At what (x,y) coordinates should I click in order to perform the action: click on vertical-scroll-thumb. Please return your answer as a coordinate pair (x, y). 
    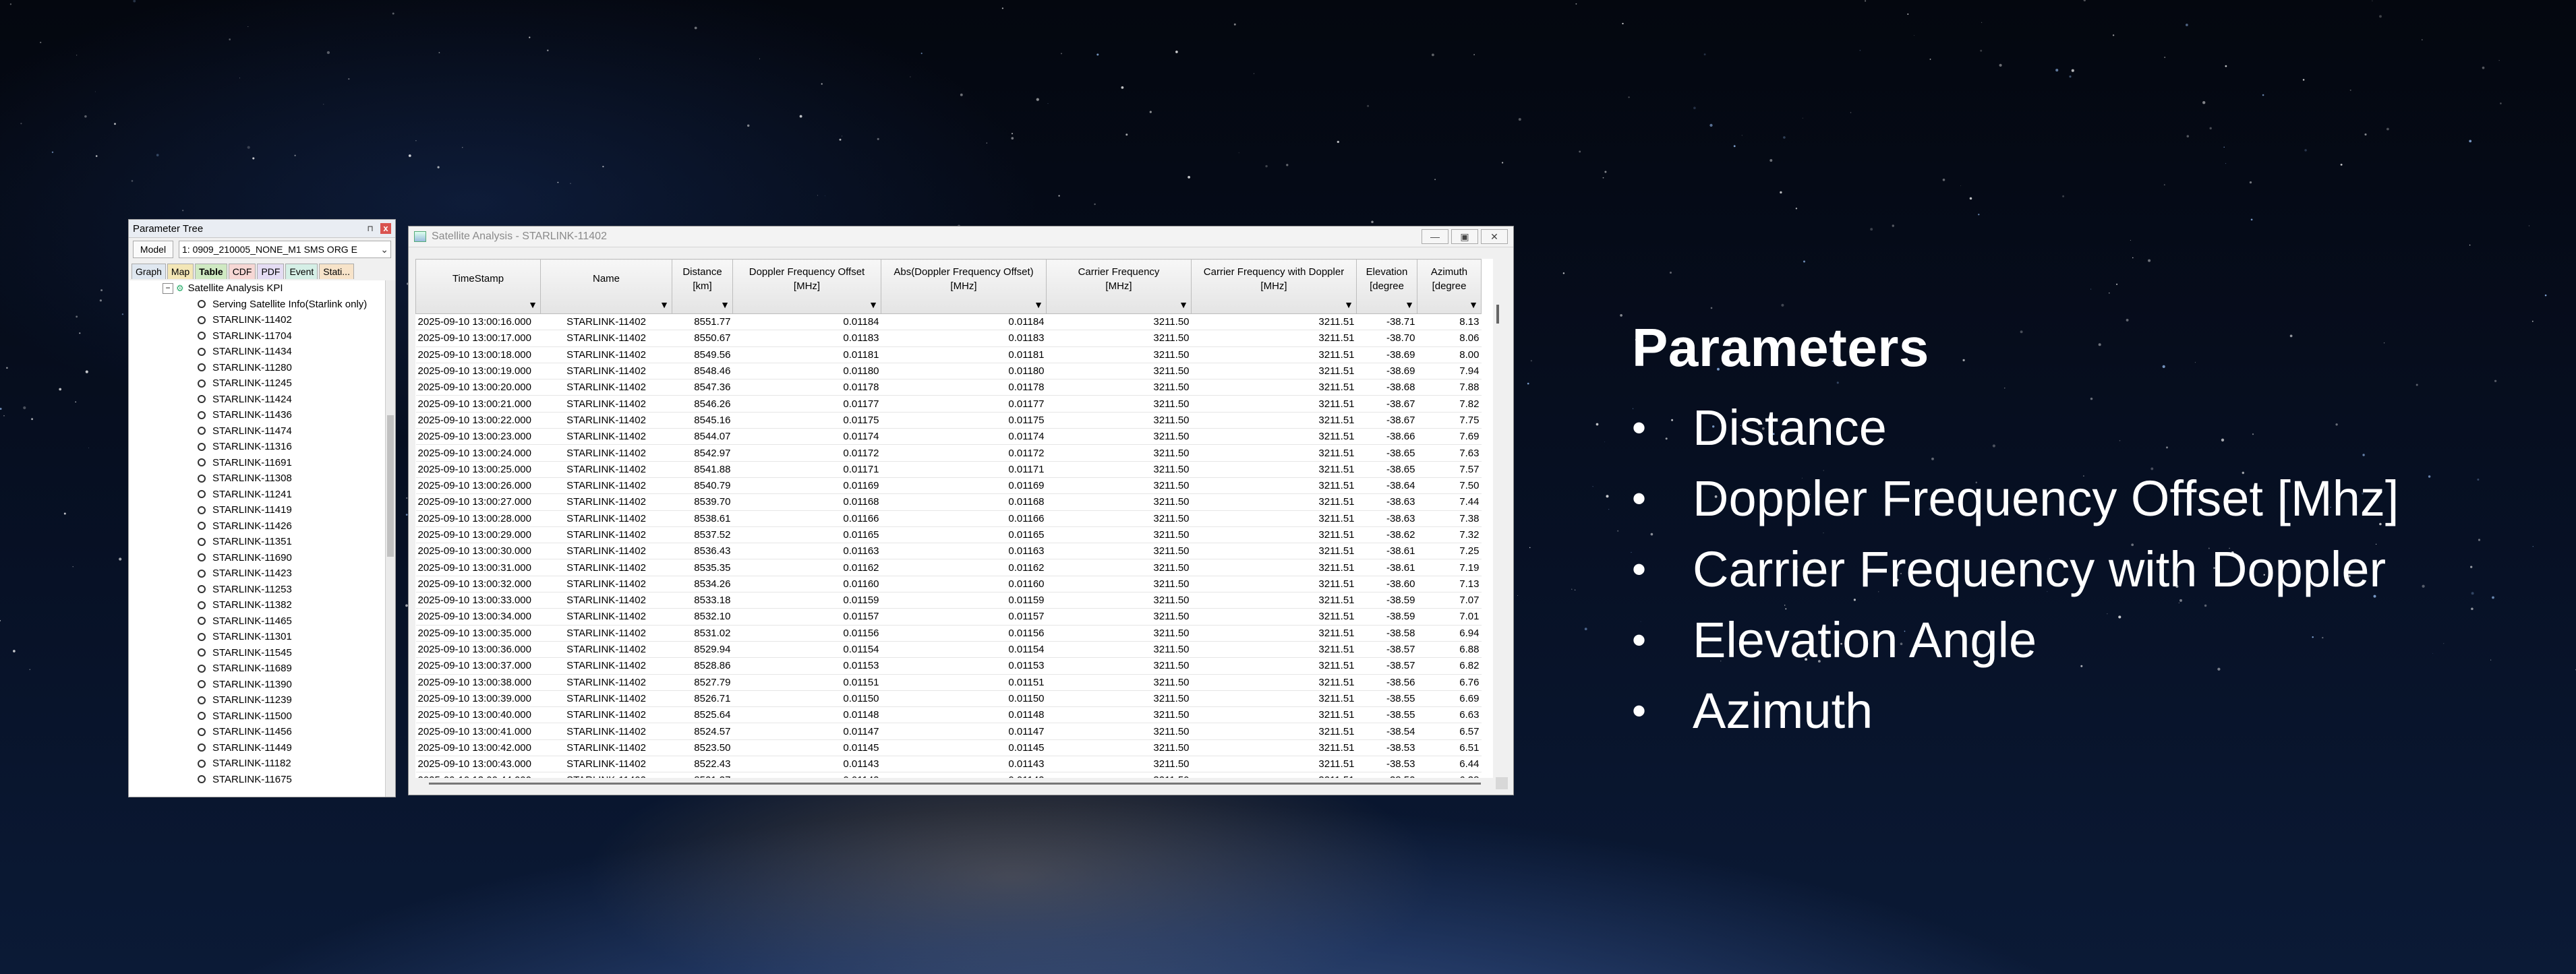
    Looking at the image, I should click on (1497, 314).